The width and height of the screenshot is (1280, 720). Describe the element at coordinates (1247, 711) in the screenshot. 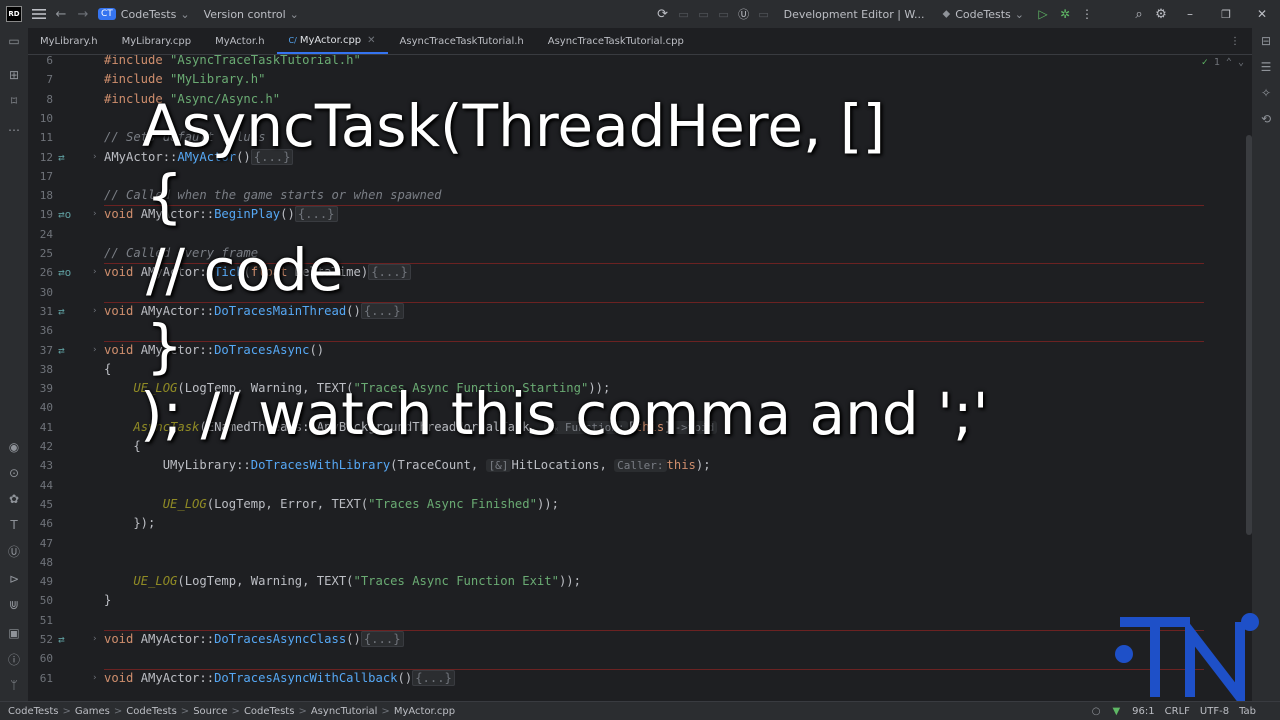

I see `indent: Tab` at that location.